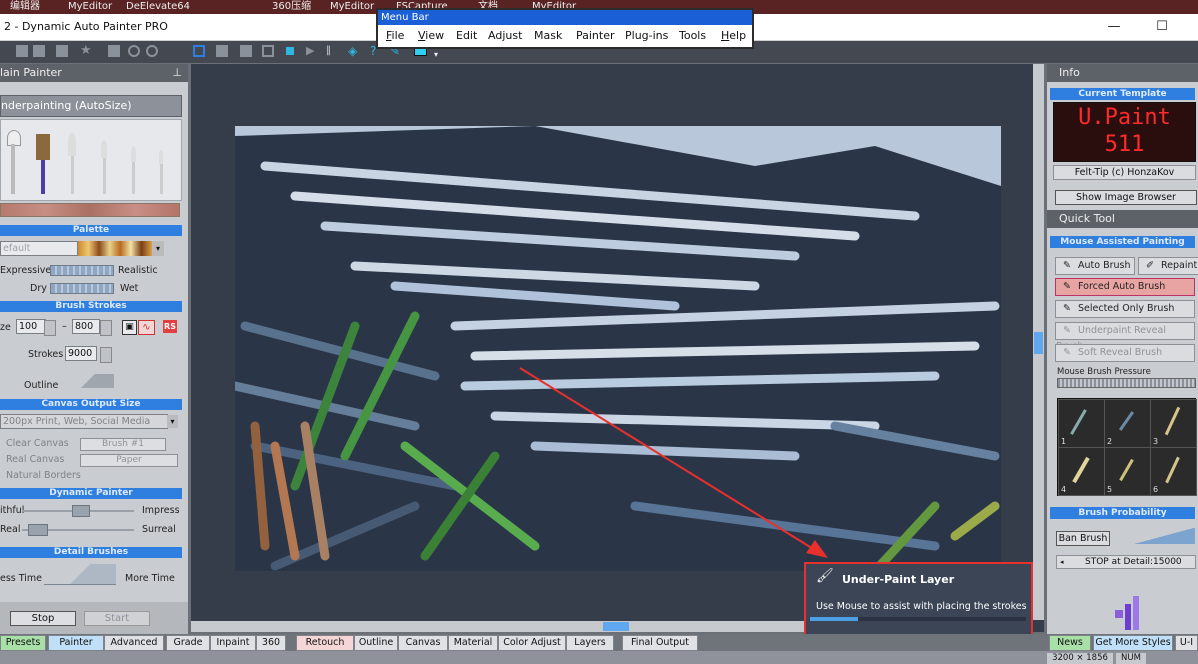 Image resolution: width=1198 pixels, height=664 pixels. I want to click on menu-help: Help, so click(733, 35).